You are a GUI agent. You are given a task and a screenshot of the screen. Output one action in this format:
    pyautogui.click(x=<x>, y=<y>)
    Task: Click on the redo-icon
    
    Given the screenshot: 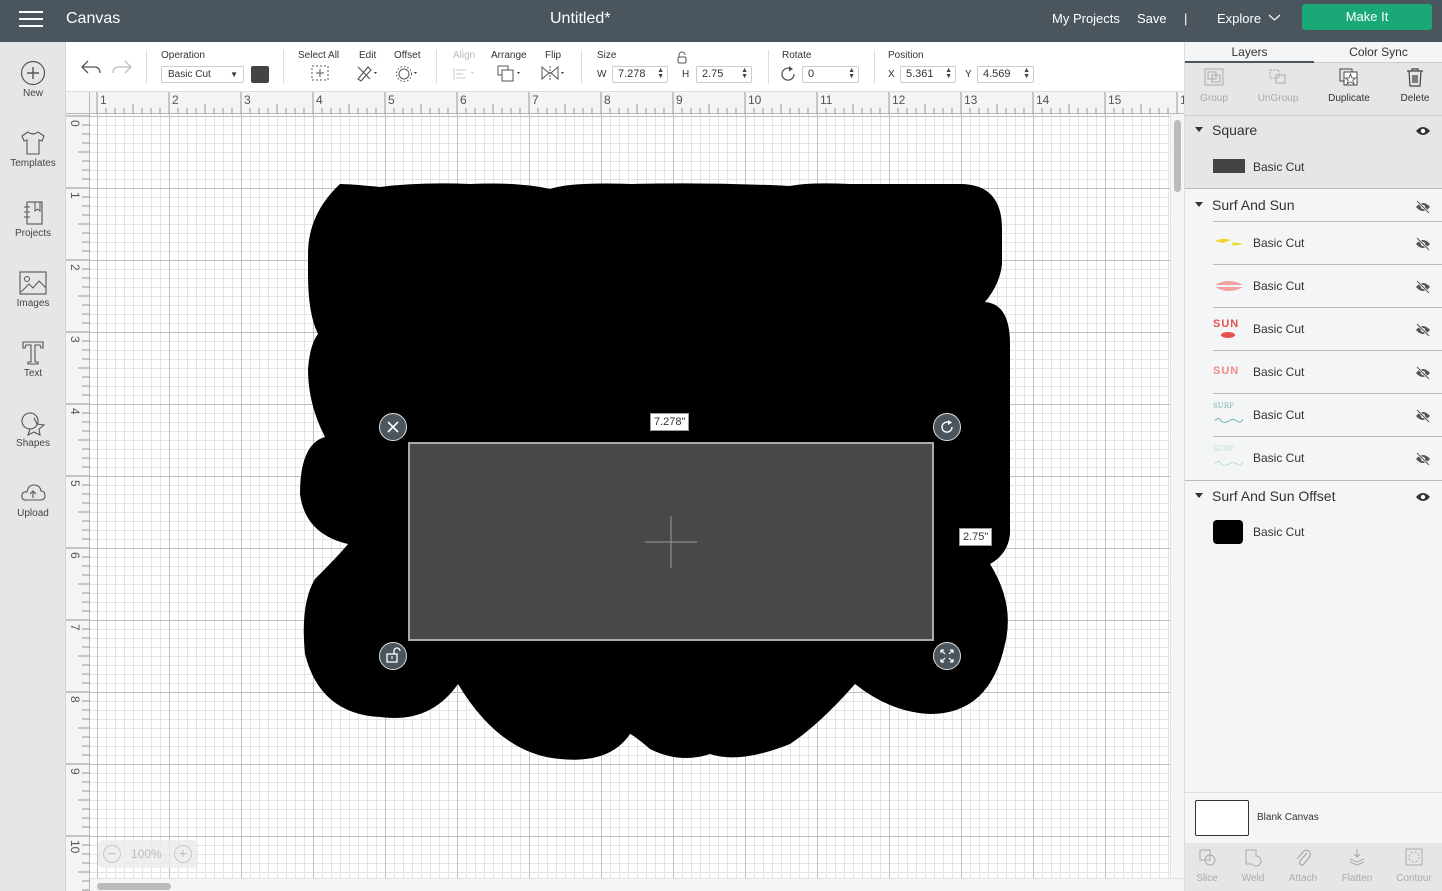 What is the action you would take?
    pyautogui.click(x=122, y=67)
    